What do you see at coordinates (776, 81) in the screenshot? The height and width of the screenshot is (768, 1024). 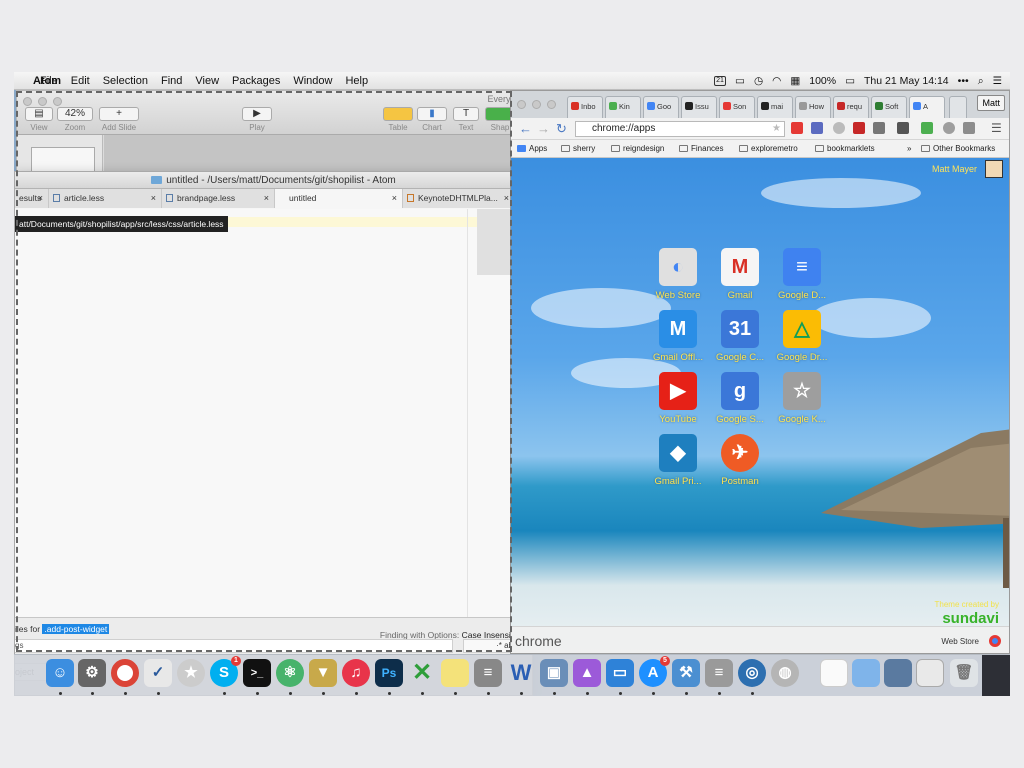 I see `wifi-icon: ◠` at bounding box center [776, 81].